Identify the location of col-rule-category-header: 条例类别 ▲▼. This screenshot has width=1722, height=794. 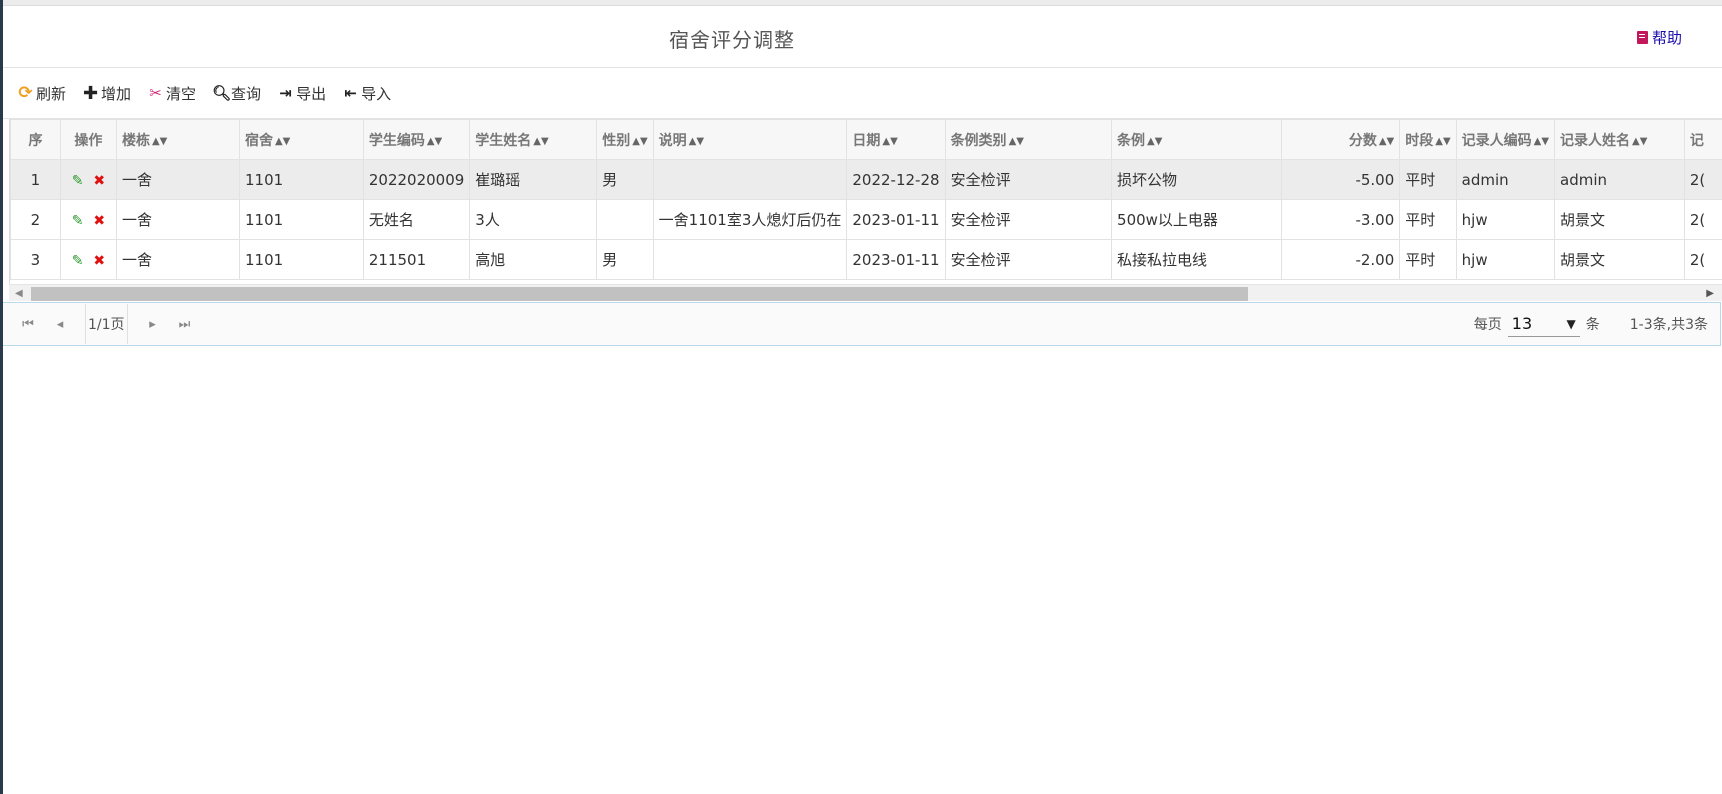
(1028, 139).